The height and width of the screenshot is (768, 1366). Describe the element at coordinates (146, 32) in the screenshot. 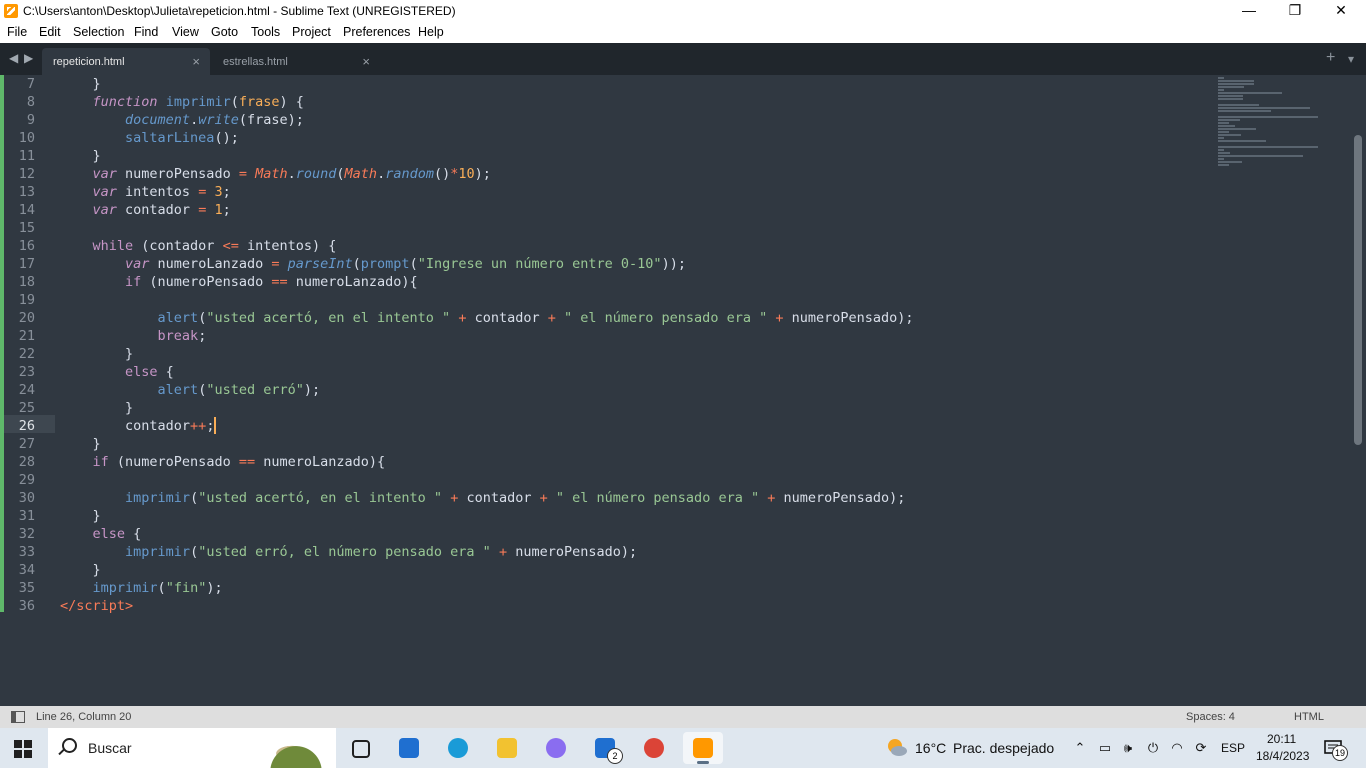

I see `menu-find: Find` at that location.